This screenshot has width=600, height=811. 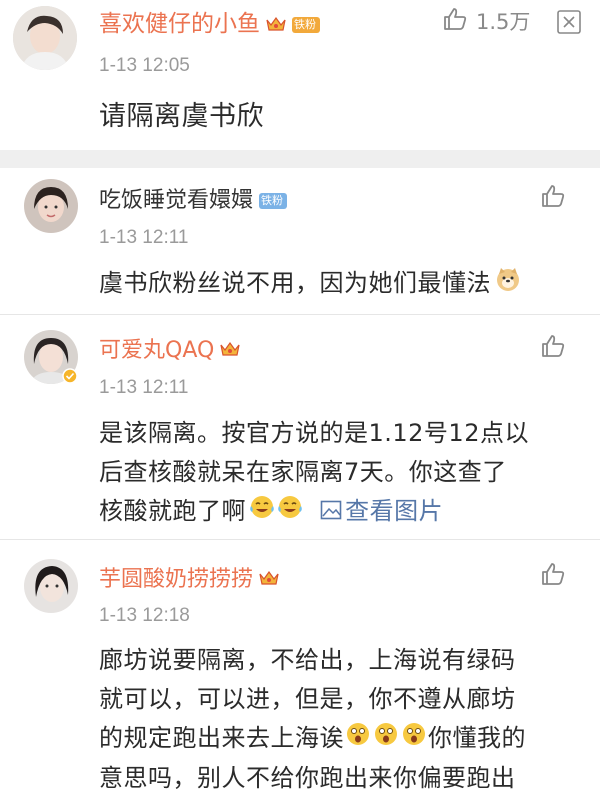 I want to click on comment-line: 意思吗，别人不给你跑出来你偏要跑出, so click(x=307, y=777).